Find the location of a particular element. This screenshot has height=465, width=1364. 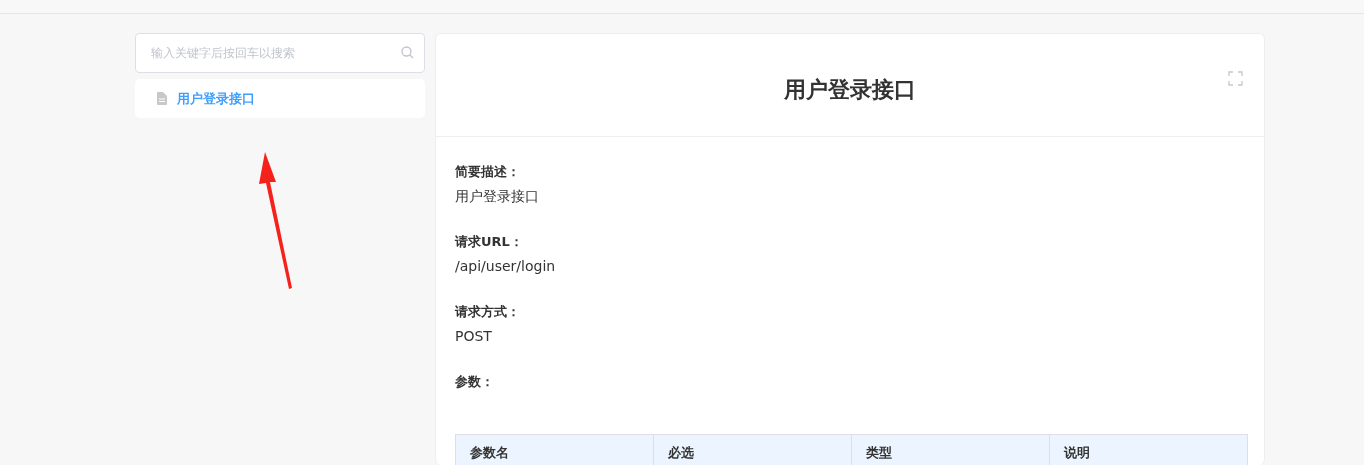

section-label: 参数： is located at coordinates (474, 382).